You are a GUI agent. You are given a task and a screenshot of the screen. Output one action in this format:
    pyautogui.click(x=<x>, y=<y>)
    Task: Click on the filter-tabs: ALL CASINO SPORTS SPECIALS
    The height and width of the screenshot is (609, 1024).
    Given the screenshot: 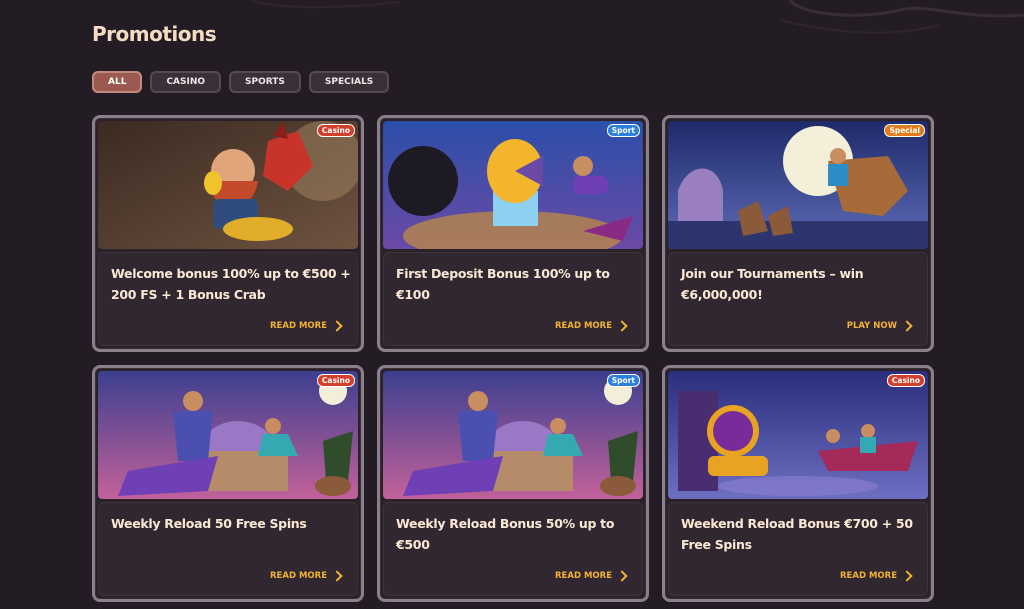 What is the action you would take?
    pyautogui.click(x=241, y=82)
    